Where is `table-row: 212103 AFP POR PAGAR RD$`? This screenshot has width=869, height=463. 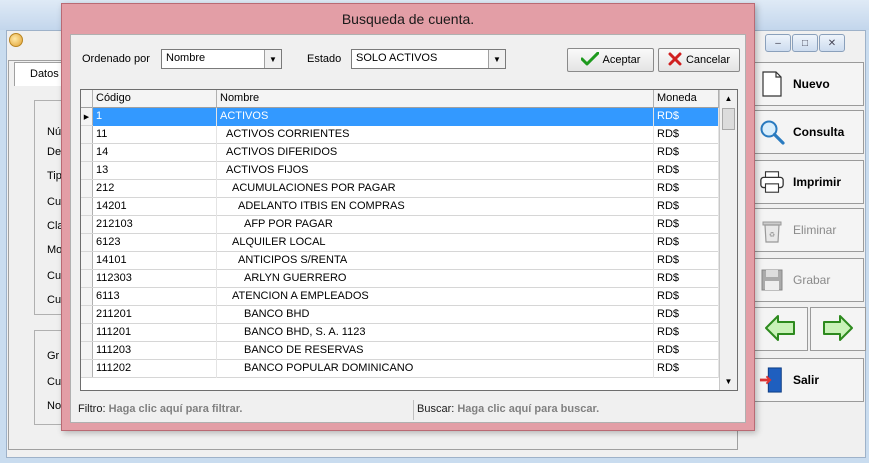 table-row: 212103 AFP POR PAGAR RD$ is located at coordinates (400, 225).